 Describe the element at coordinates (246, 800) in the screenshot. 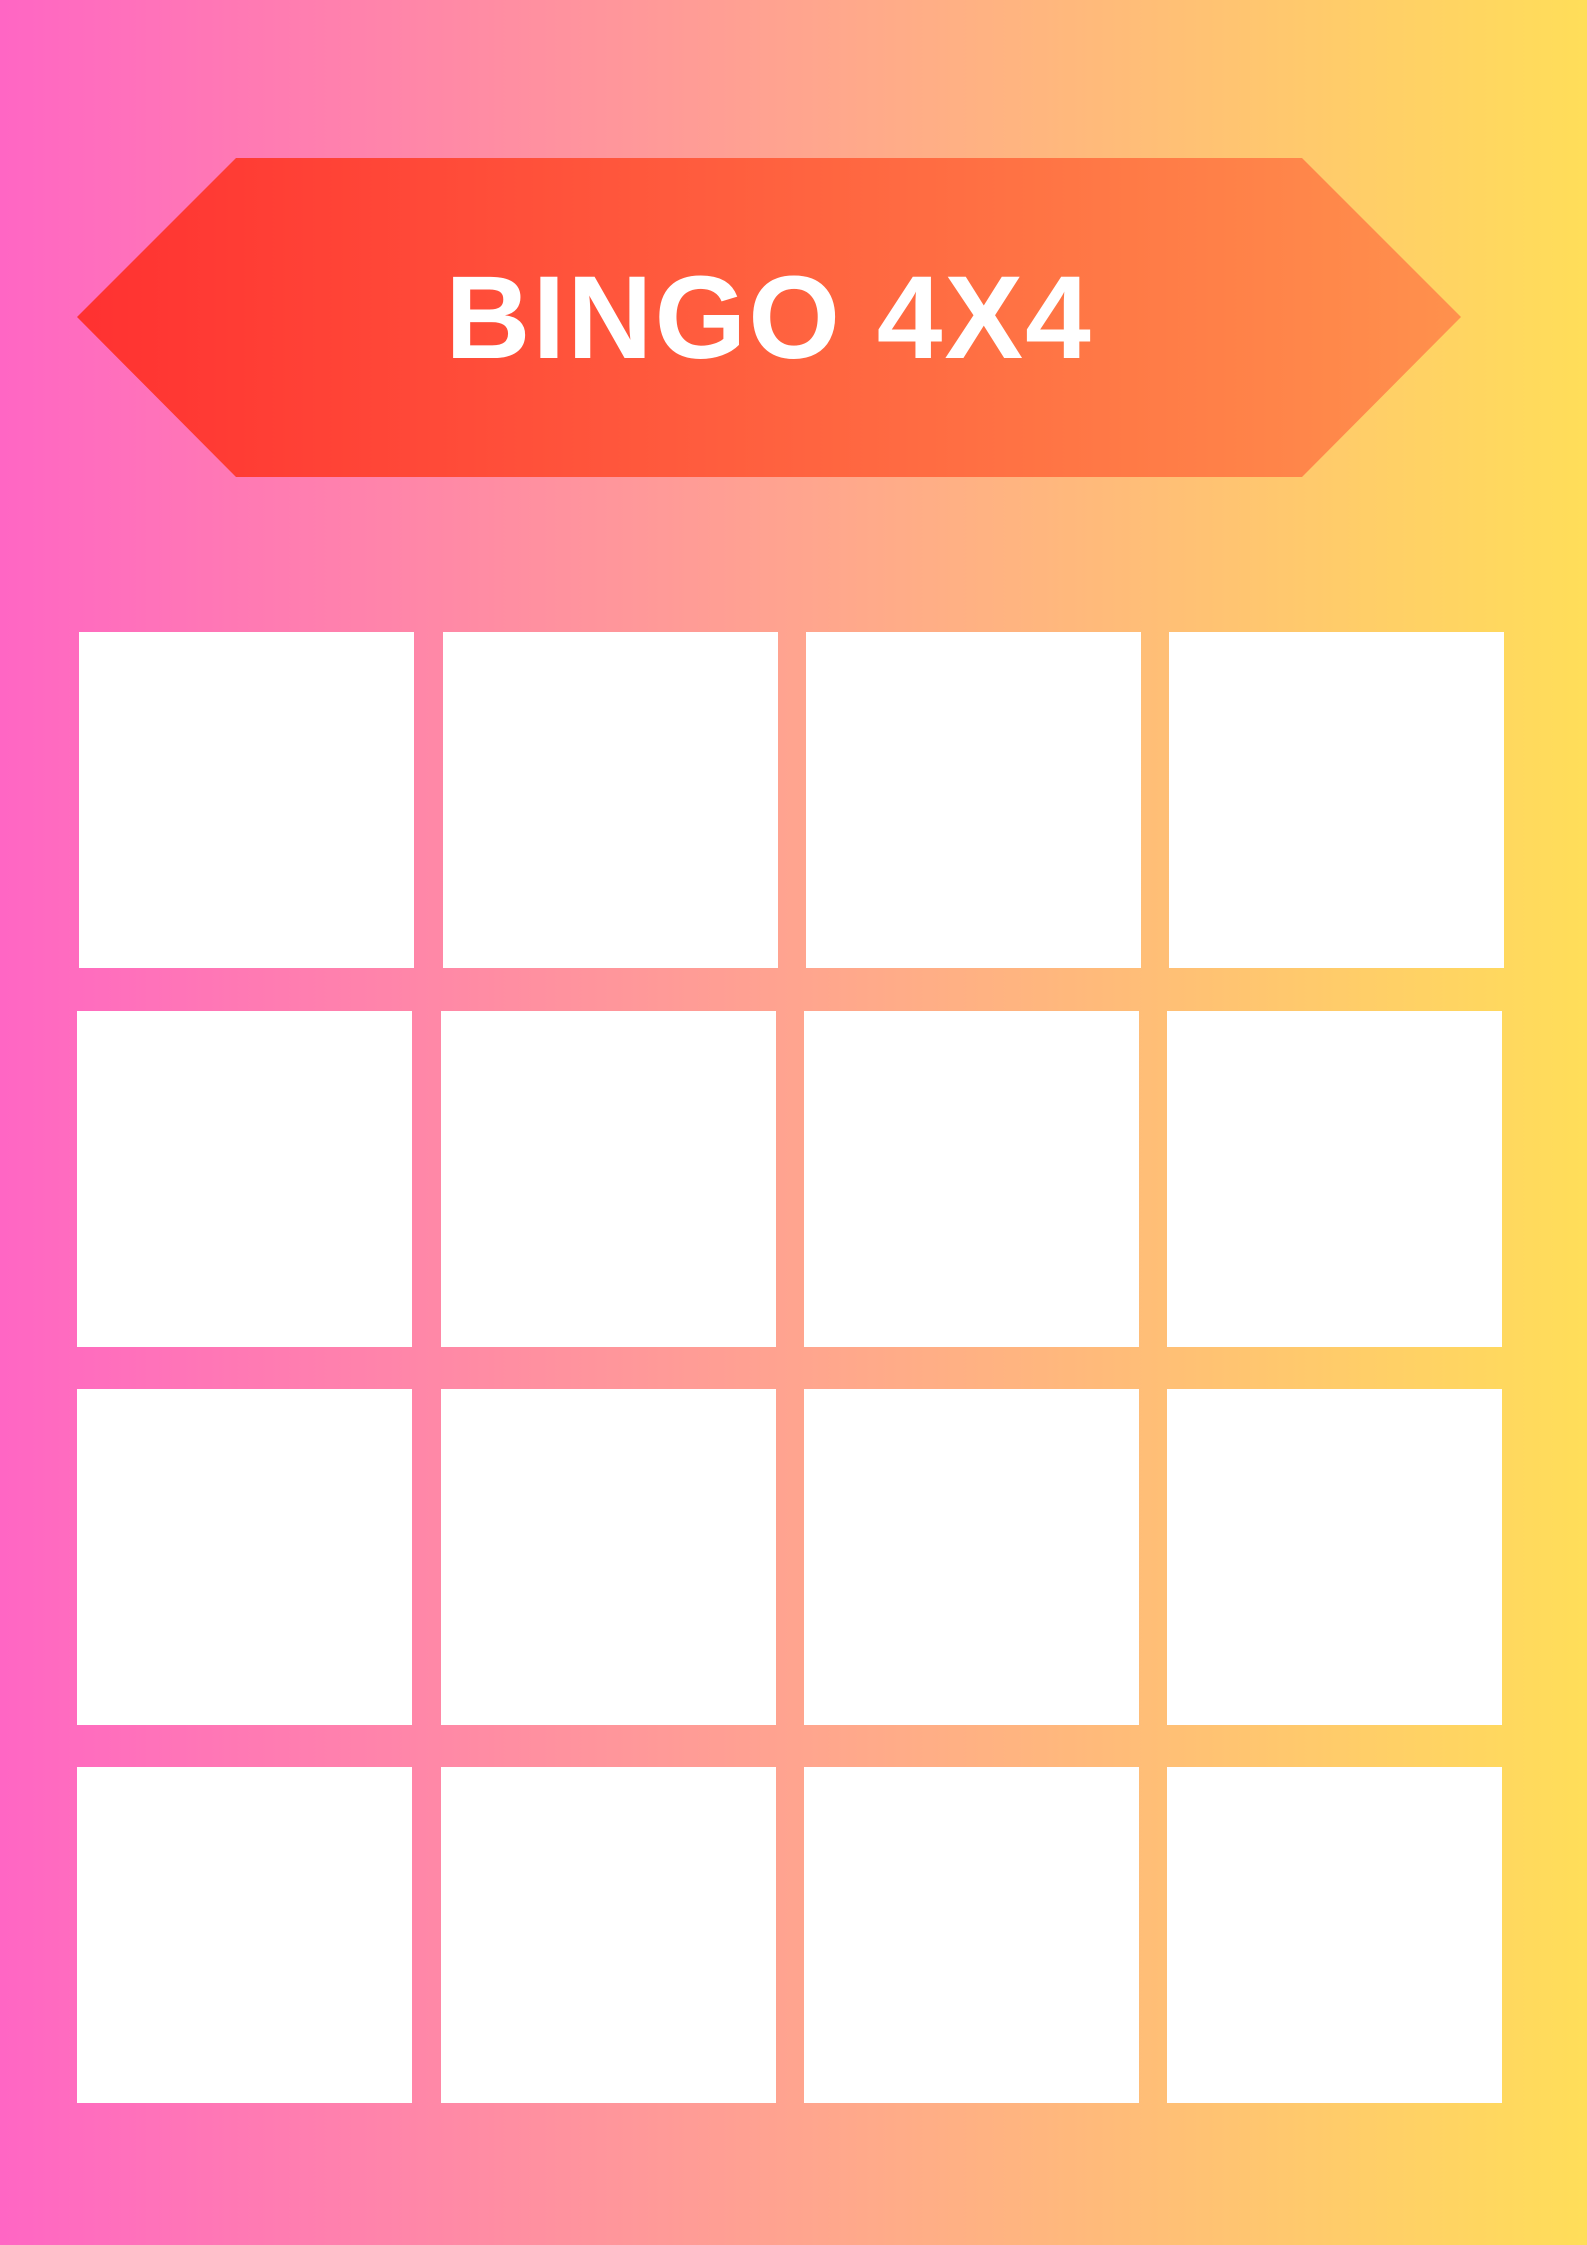

I see `bingo-cell-r1-c1` at that location.